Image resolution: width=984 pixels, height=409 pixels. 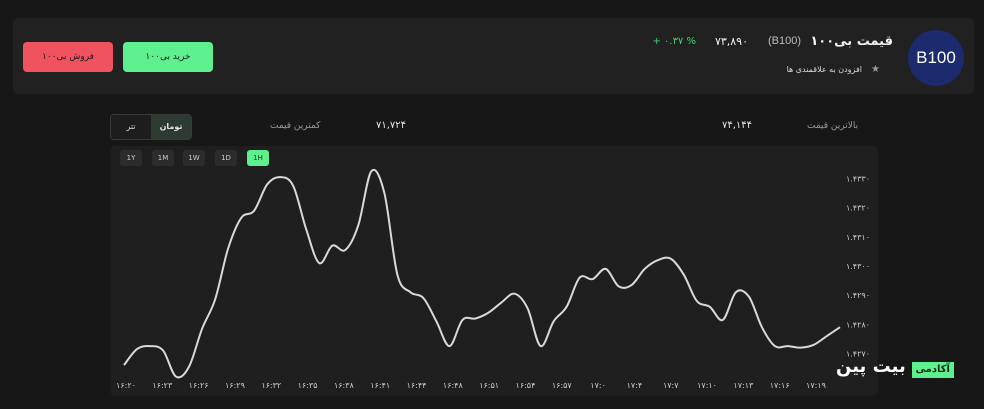 What do you see at coordinates (131, 127) in the screenshot?
I see `tab-tether: تتر` at bounding box center [131, 127].